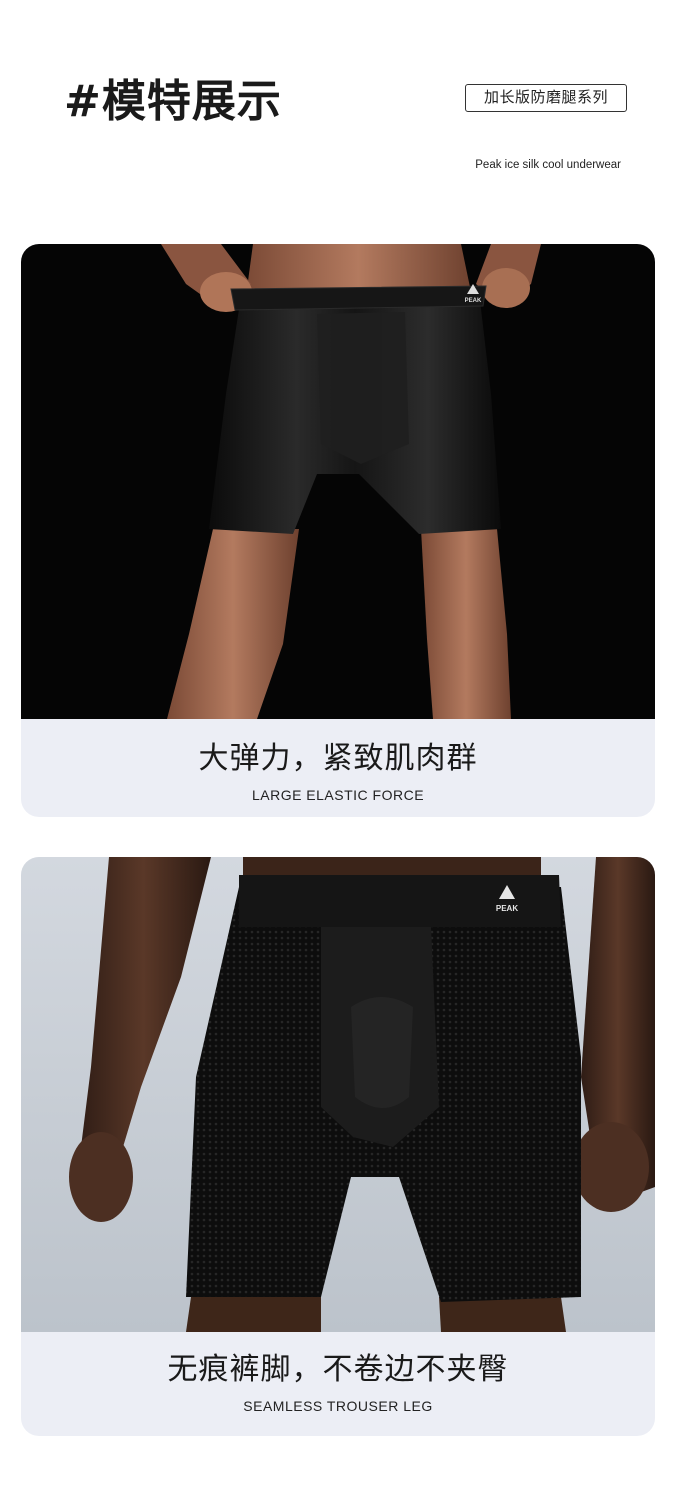 The height and width of the screenshot is (1499, 675). I want to click on caption-stretch: 大弹力，紧致肌肉群 LARGE ELASTIC FORCE, so click(338, 772).